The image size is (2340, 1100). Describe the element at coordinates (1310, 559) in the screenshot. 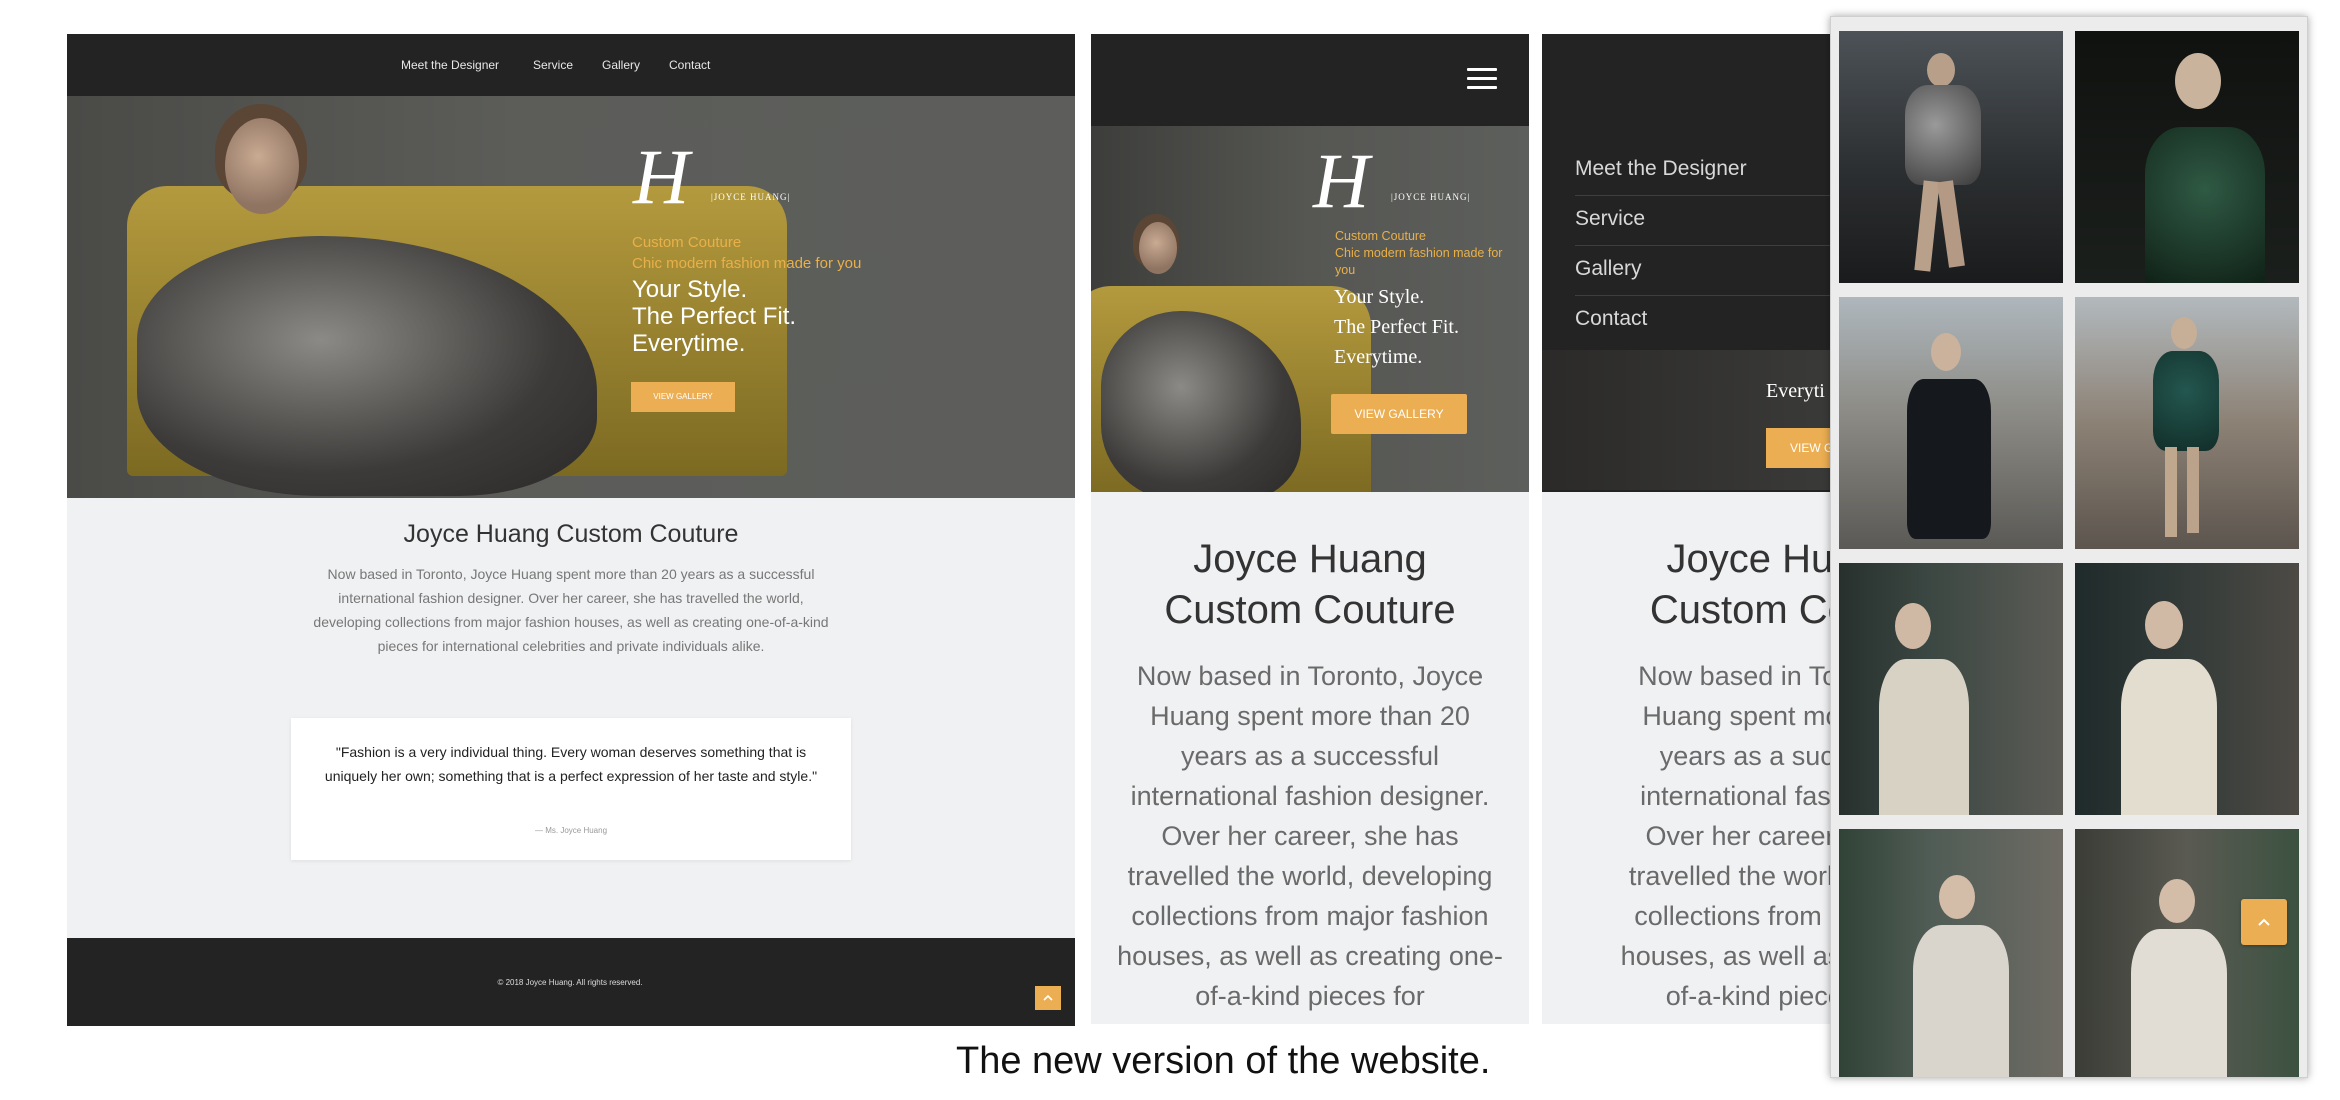

I see `section-title-line-1: Joyce Huang` at that location.